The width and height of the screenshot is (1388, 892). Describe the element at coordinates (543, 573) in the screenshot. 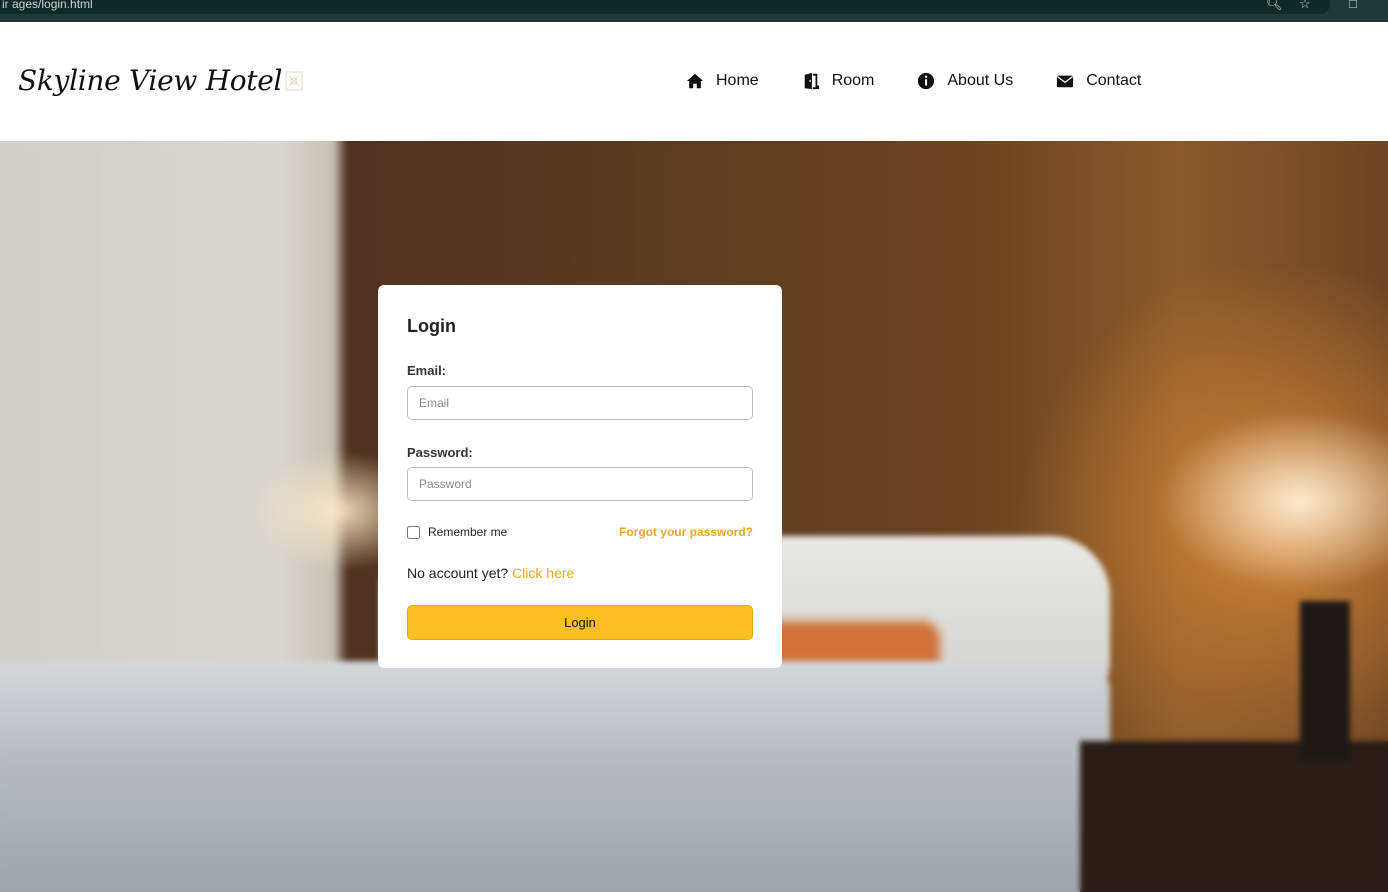

I see `signup-link: Click here` at that location.